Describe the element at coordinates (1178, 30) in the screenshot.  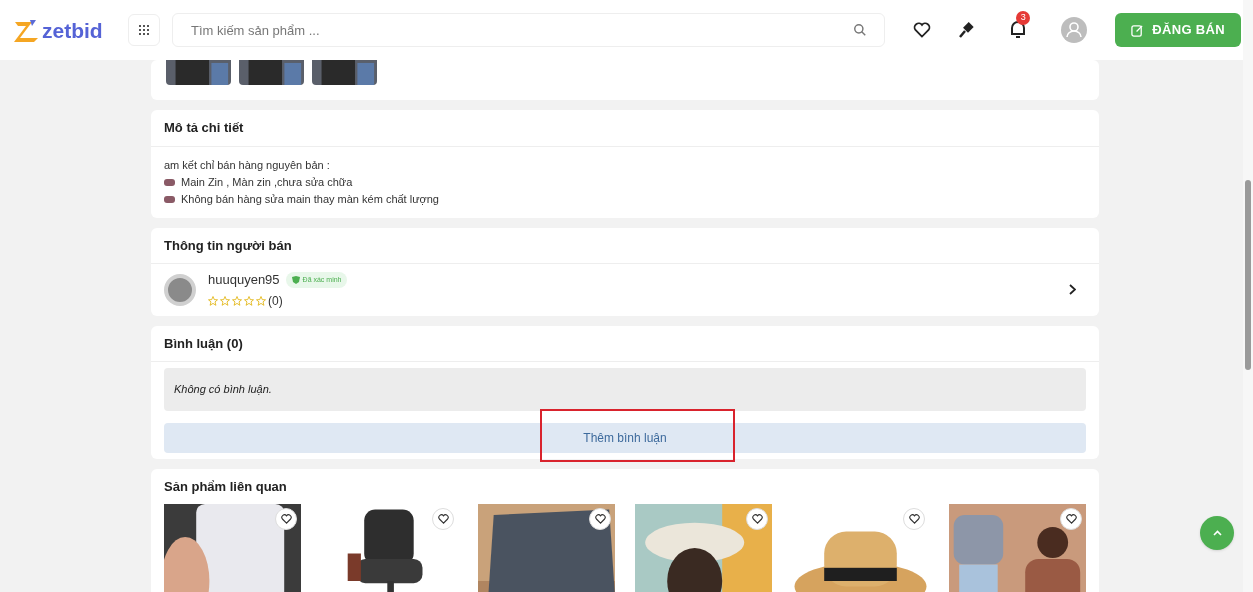
I see `post-button: ĐĂNG BÁN` at that location.